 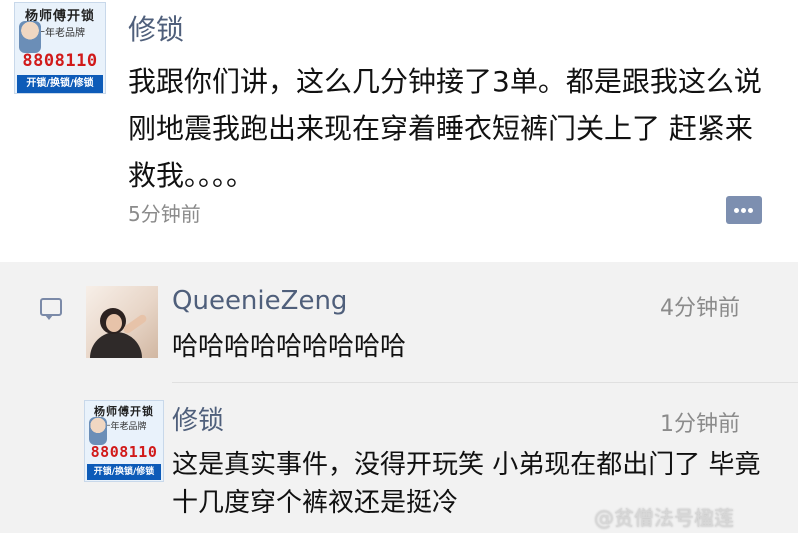 What do you see at coordinates (485, 382) in the screenshot?
I see `comment-divider` at bounding box center [485, 382].